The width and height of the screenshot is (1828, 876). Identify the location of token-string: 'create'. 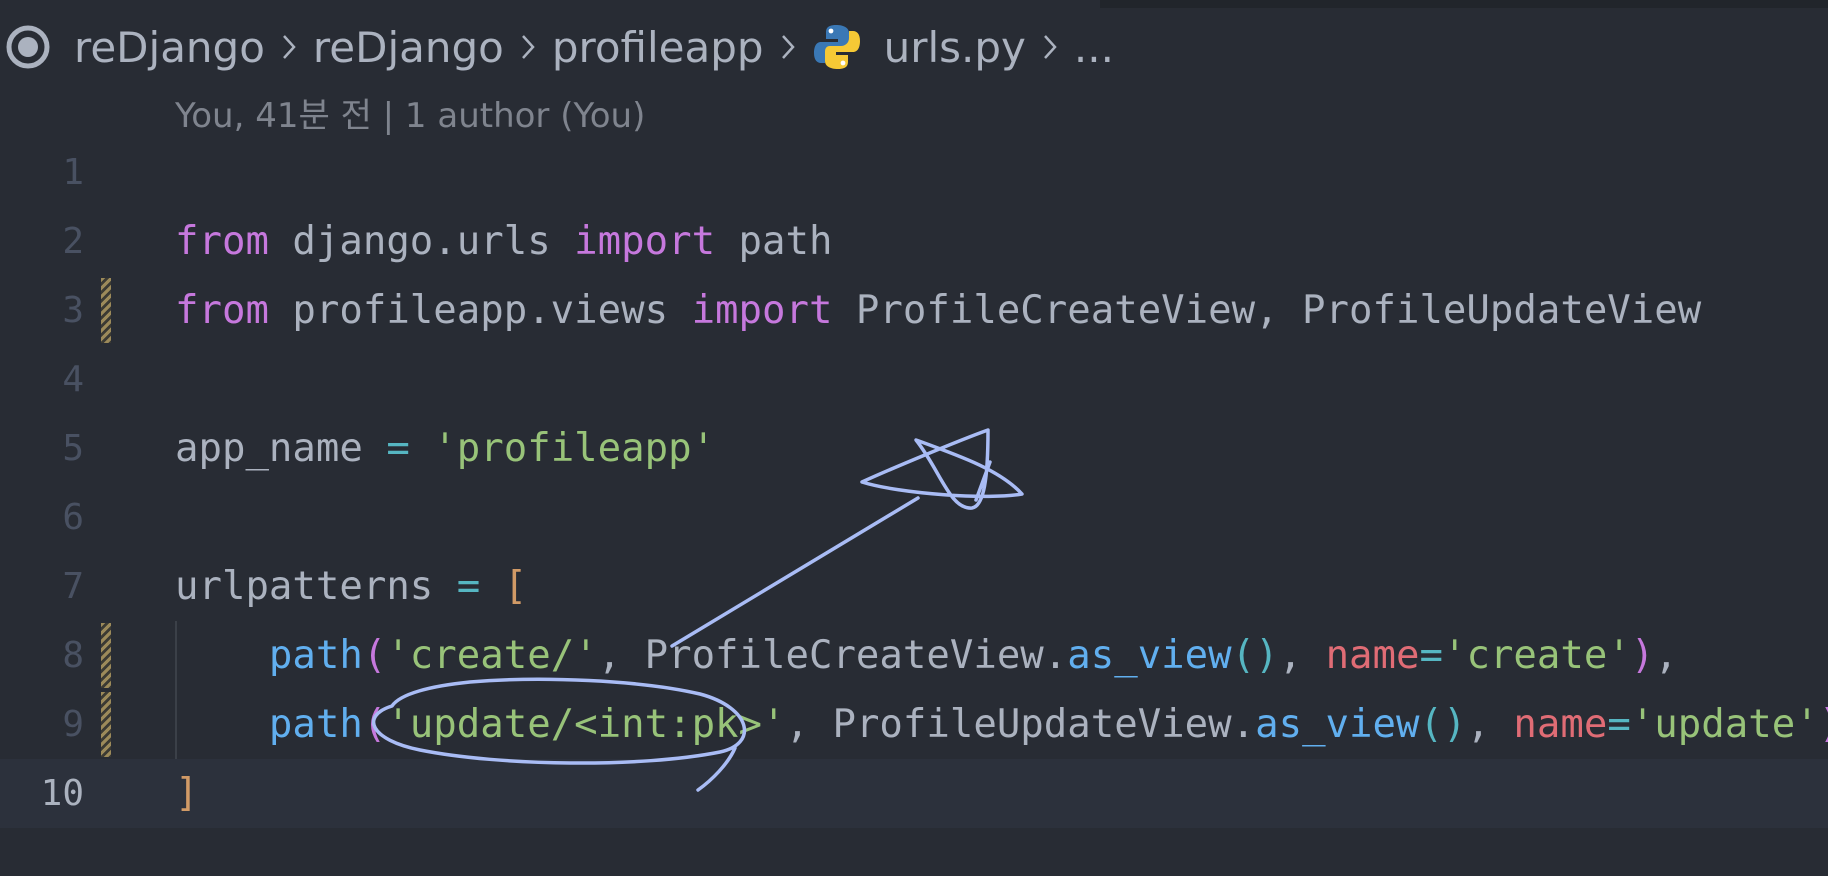
(1536, 655).